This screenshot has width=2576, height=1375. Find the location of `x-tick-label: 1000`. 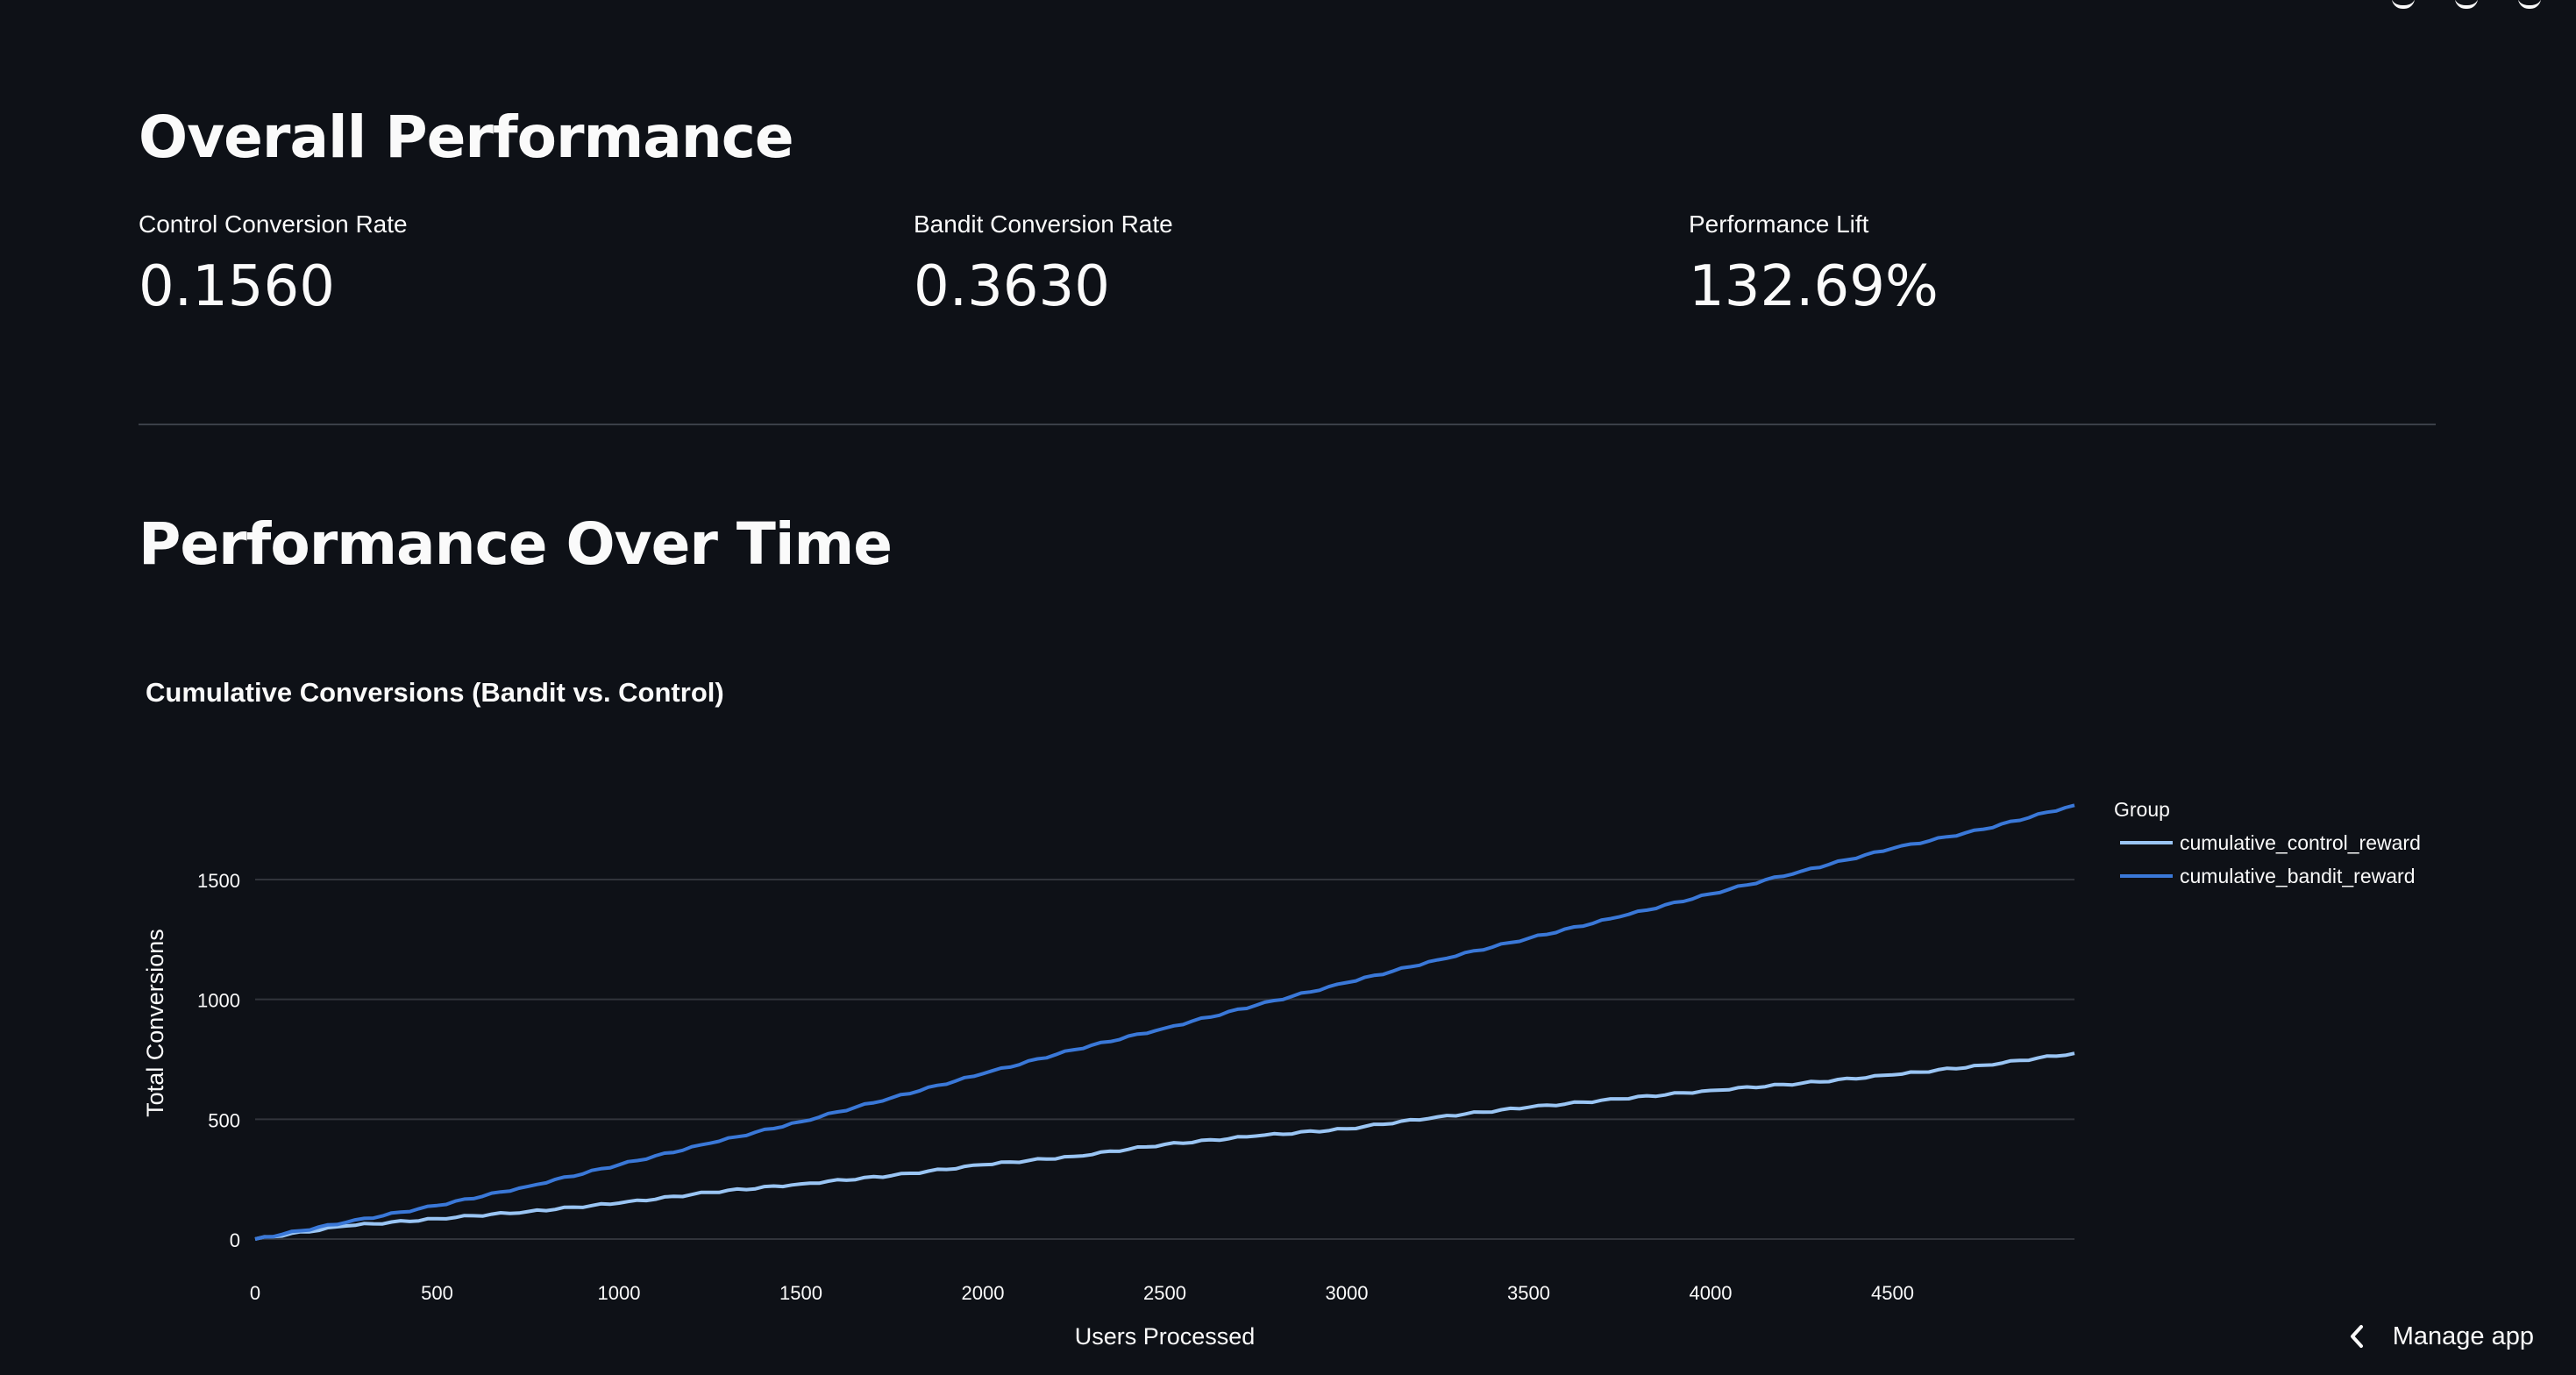

x-tick-label: 1000 is located at coordinates (619, 1293).